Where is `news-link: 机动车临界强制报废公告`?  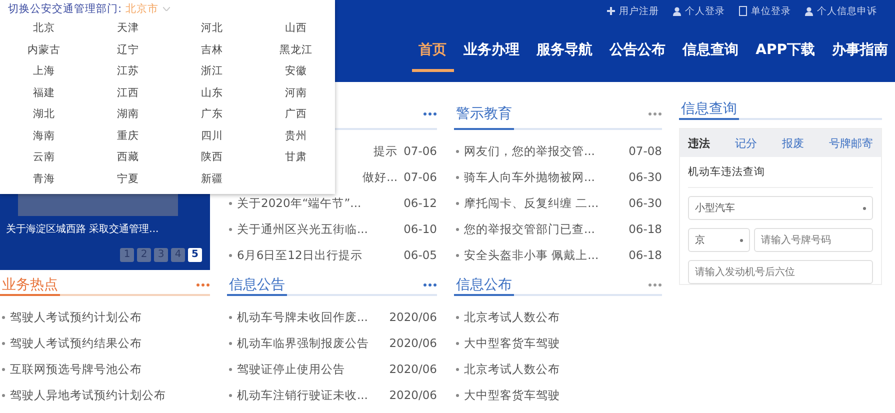
news-link: 机动车临界强制报废公告 is located at coordinates (310, 343).